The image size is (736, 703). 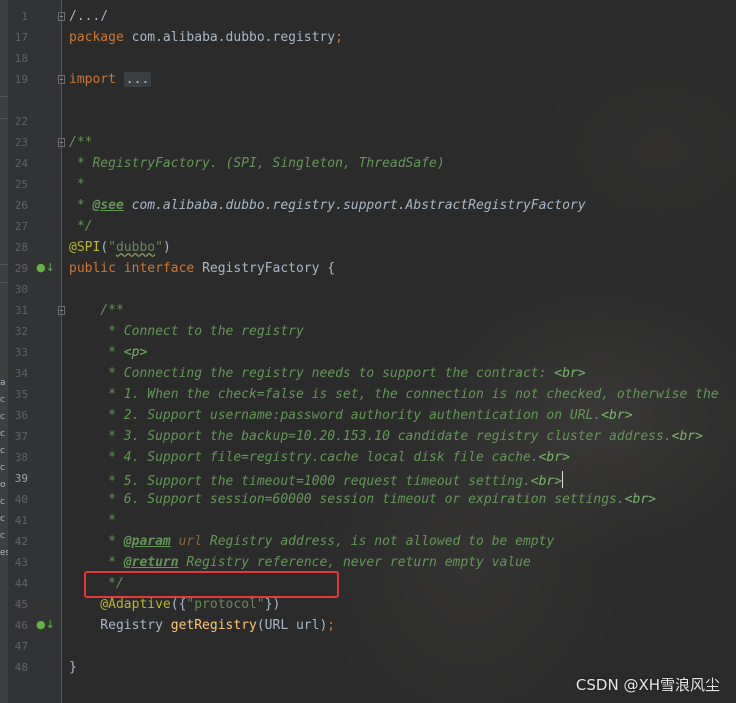 I want to click on code-line: */, so click(x=81, y=226).